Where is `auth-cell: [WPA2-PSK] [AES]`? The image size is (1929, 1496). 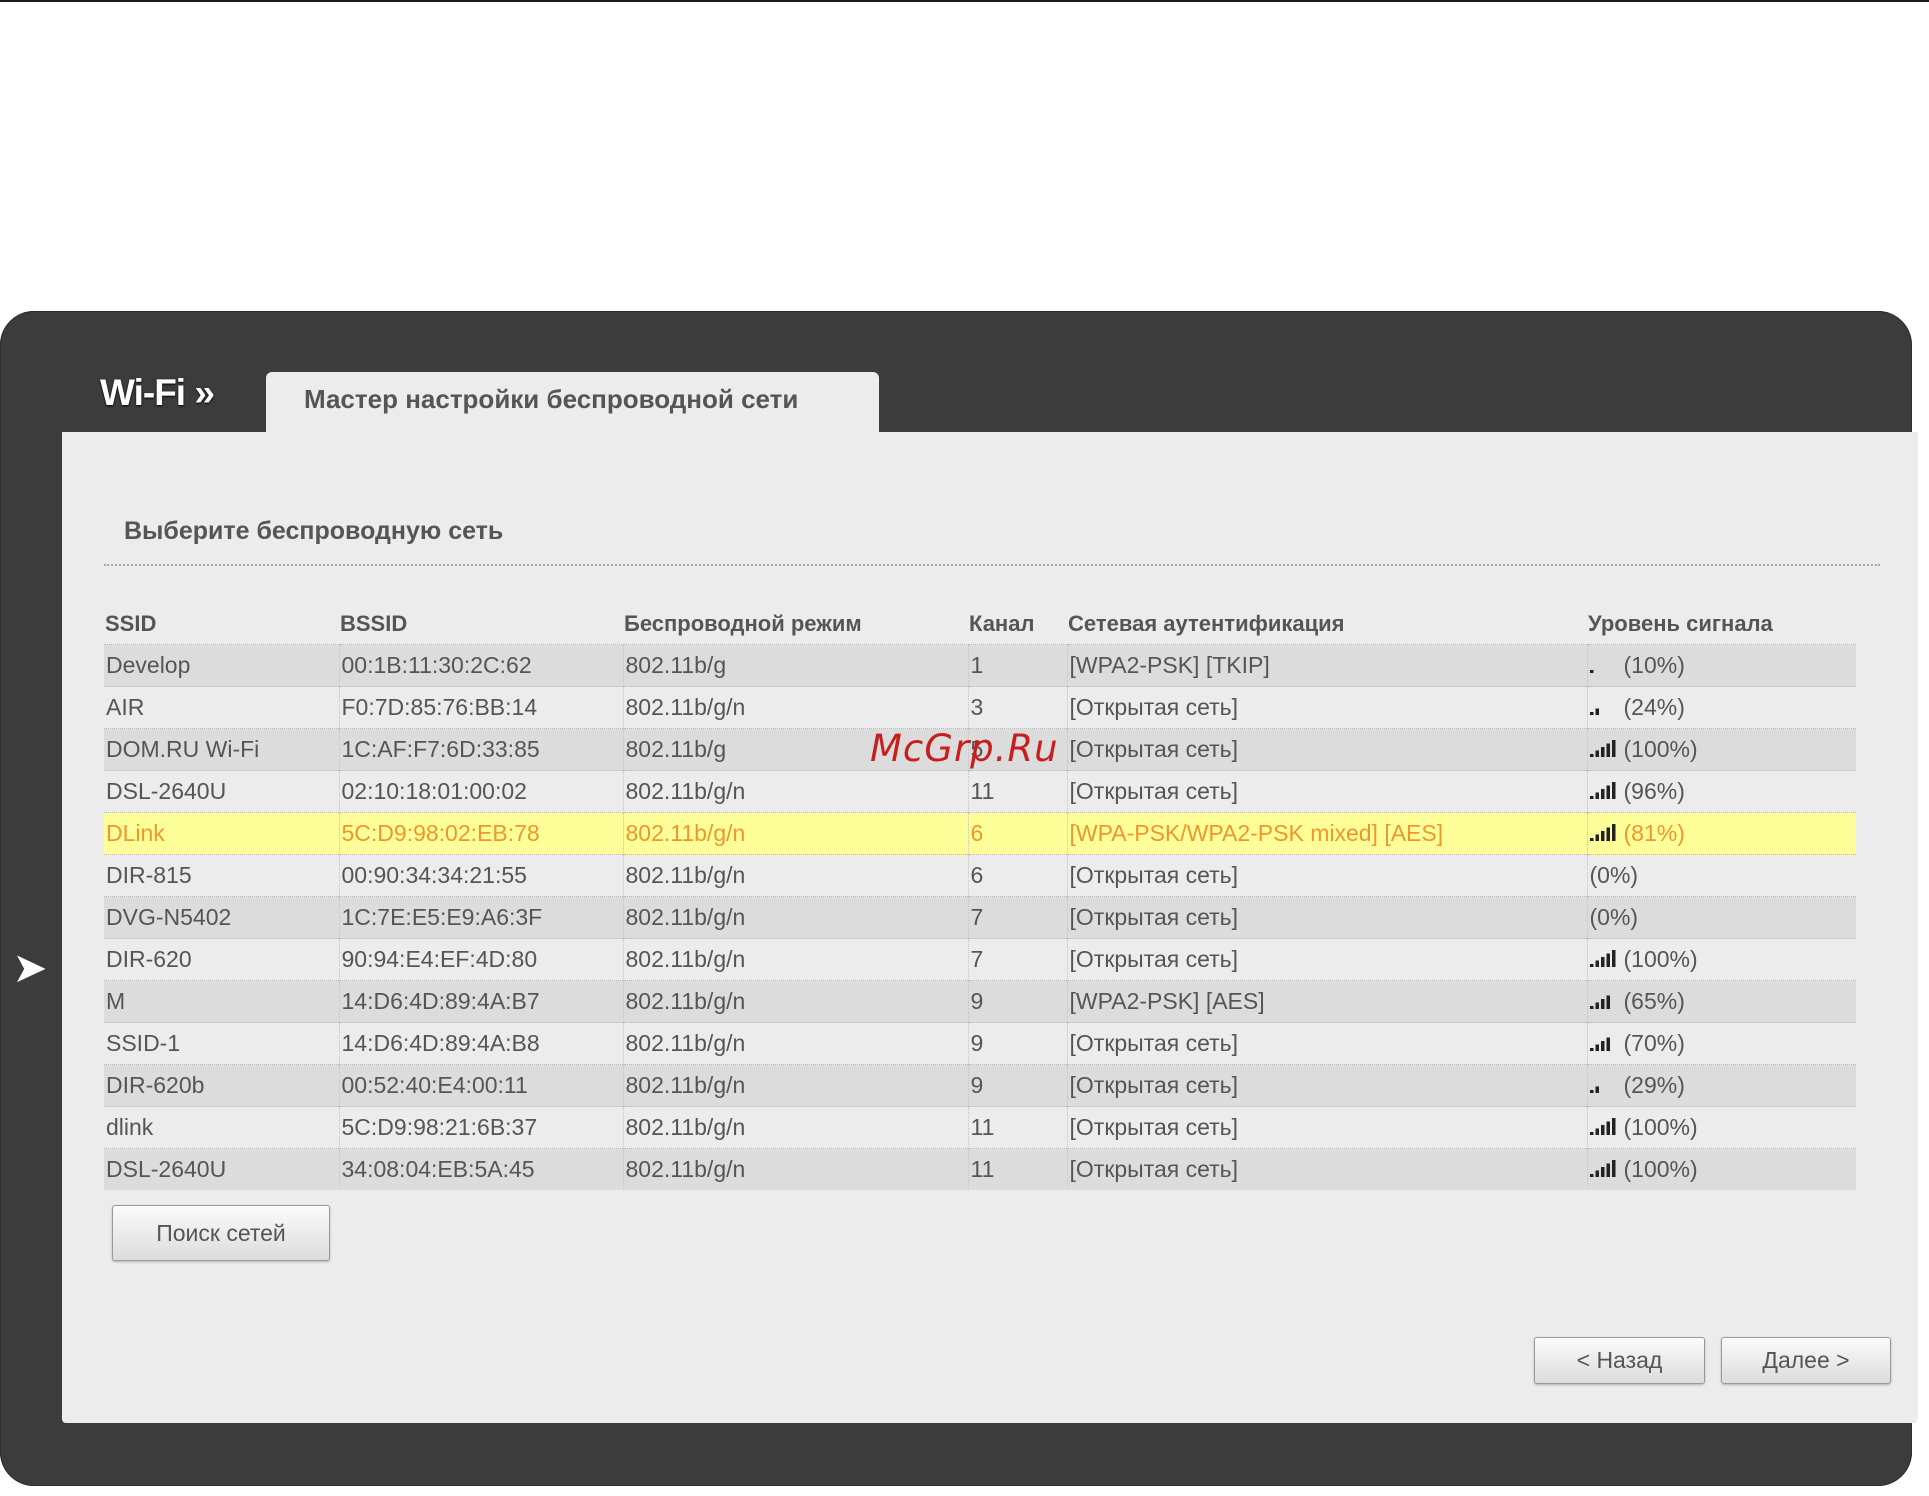 auth-cell: [WPA2-PSK] [AES] is located at coordinates (1326, 1001).